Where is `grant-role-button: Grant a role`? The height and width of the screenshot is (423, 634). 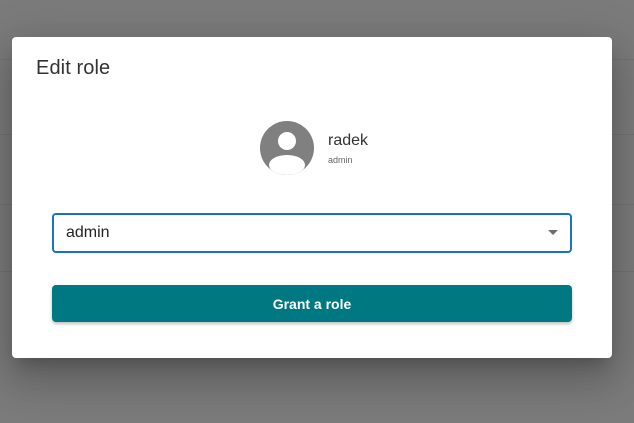 grant-role-button: Grant a role is located at coordinates (312, 303).